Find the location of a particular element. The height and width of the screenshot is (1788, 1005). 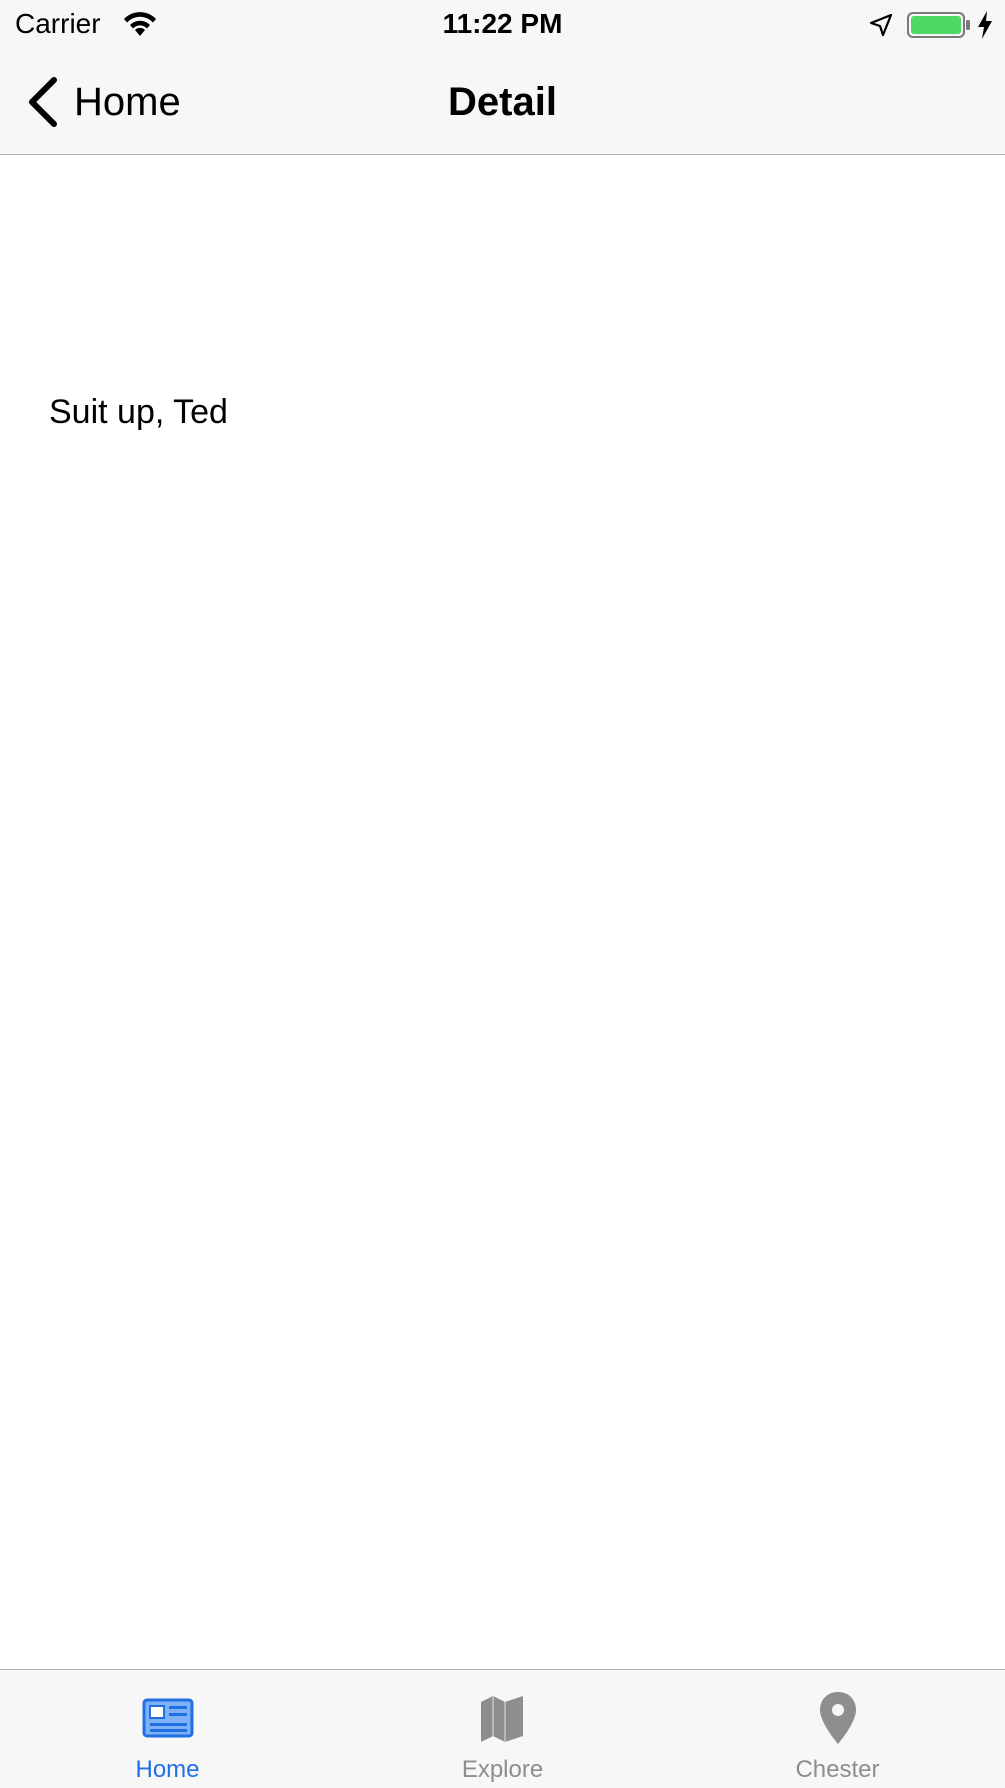

newspaper-icon is located at coordinates (167, 1718).